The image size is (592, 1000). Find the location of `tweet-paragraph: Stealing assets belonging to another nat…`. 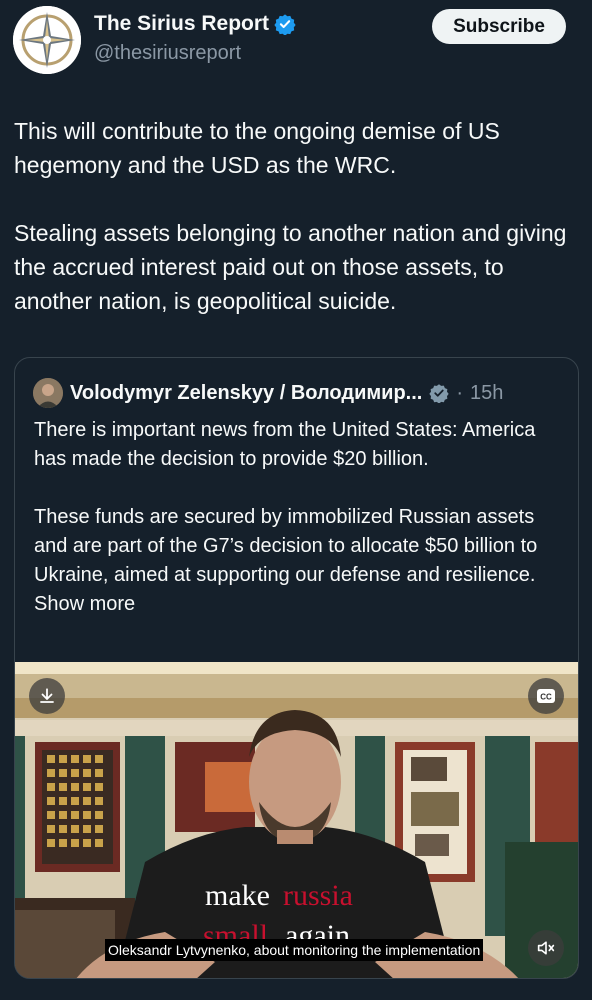

tweet-paragraph: Stealing assets belonging to another nat… is located at coordinates (293, 267).